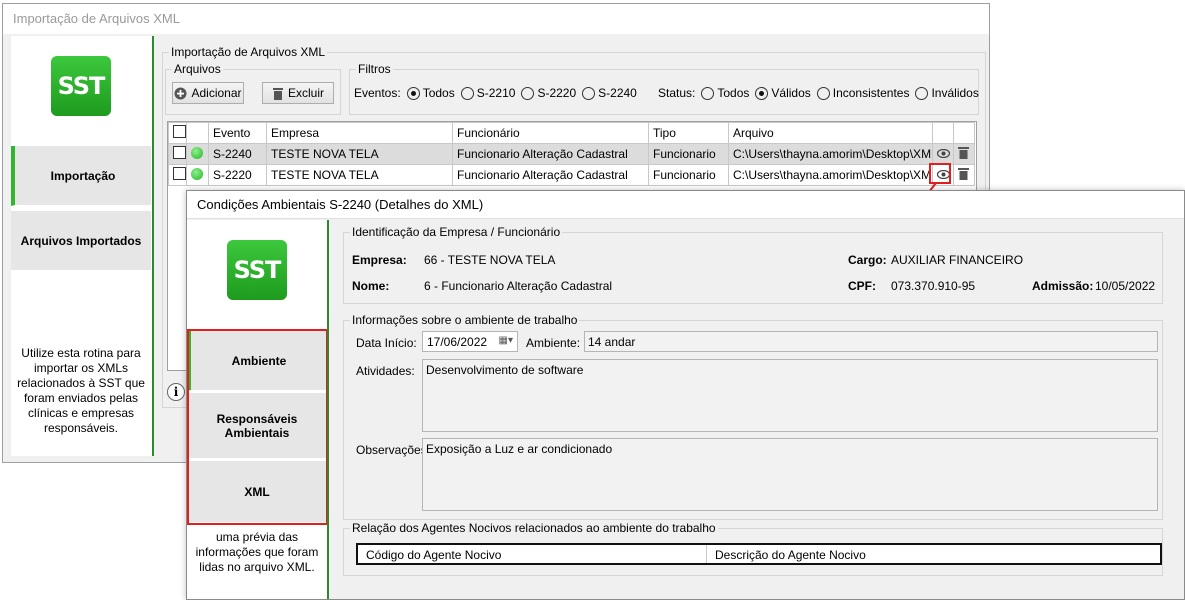  What do you see at coordinates (237, 133) in the screenshot?
I see `col-evento: Evento` at bounding box center [237, 133].